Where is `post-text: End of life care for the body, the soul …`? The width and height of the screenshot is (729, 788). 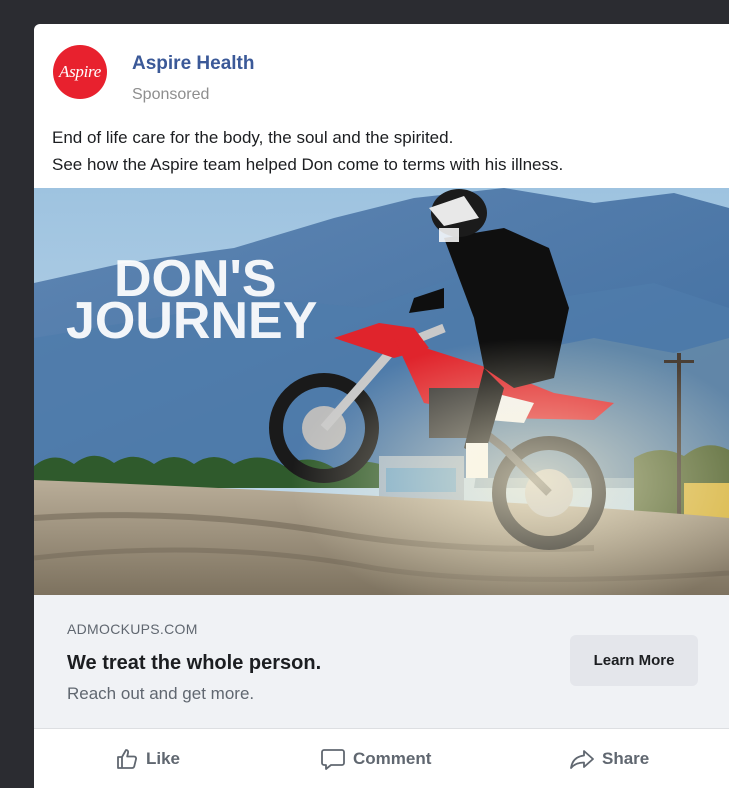 post-text: End of life care for the body, the soul … is located at coordinates (385, 151).